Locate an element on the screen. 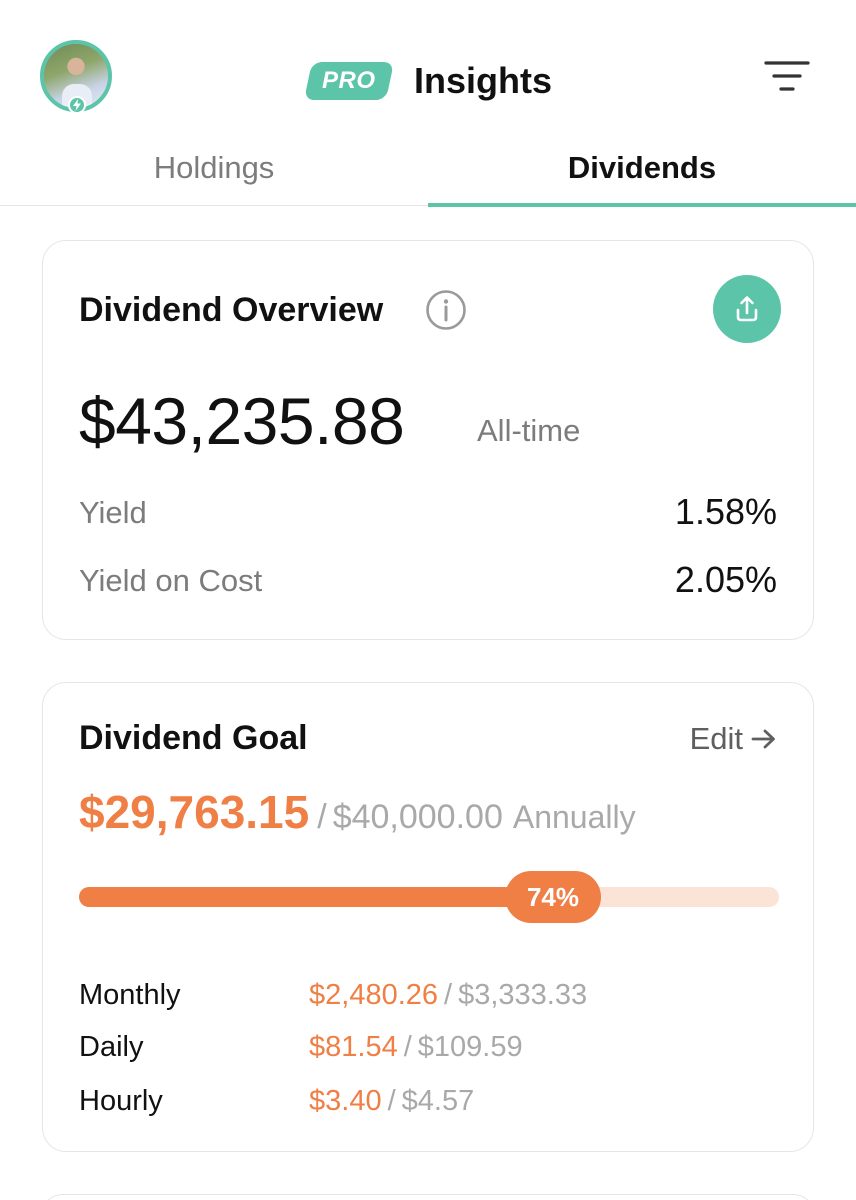 This screenshot has height=1200, width=856. pro-badge-label: PRO is located at coordinates (349, 80).